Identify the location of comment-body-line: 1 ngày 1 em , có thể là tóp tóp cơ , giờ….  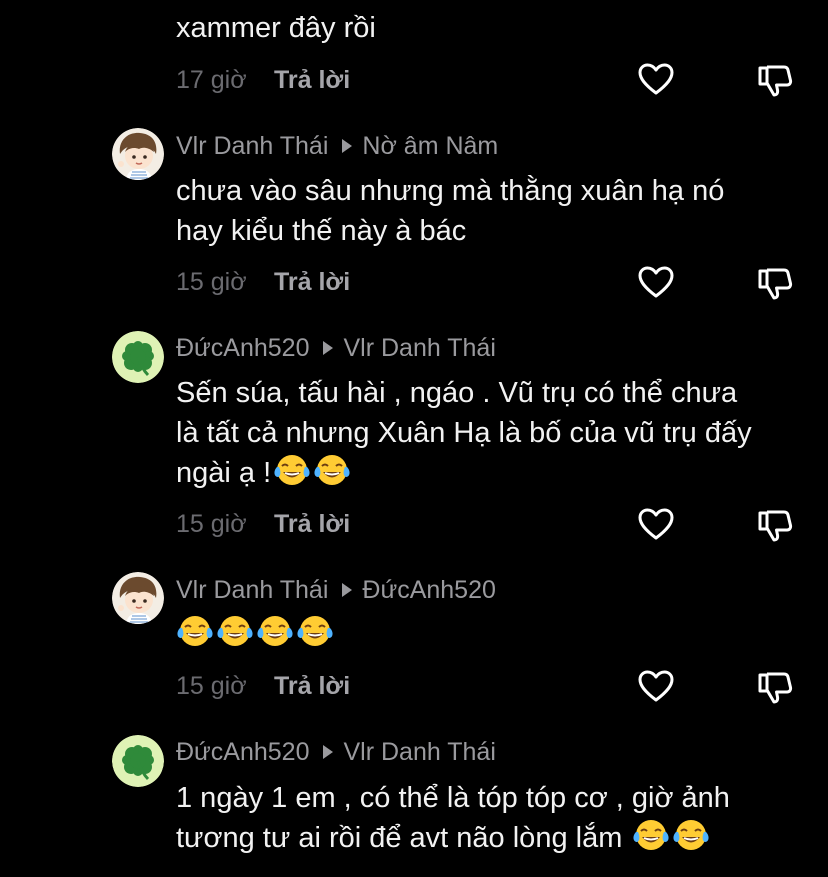
(453, 798).